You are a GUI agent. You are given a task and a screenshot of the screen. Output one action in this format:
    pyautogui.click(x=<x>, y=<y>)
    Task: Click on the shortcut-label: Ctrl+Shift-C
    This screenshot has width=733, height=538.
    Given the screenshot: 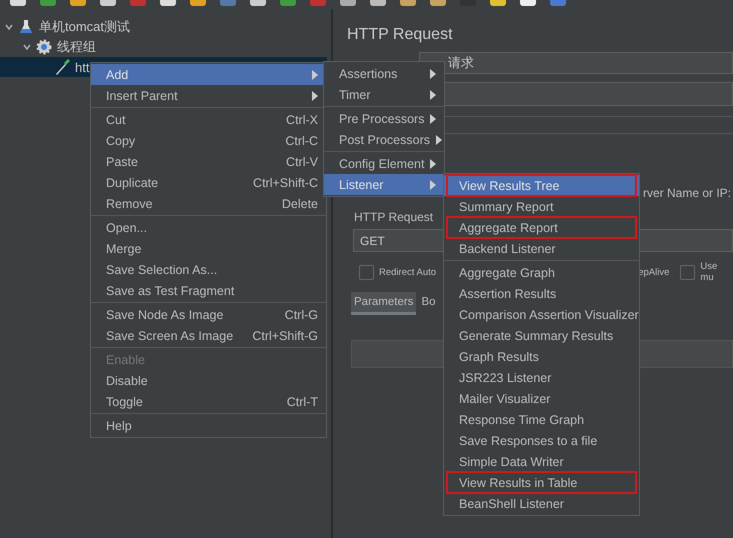 What is the action you would take?
    pyautogui.click(x=285, y=183)
    